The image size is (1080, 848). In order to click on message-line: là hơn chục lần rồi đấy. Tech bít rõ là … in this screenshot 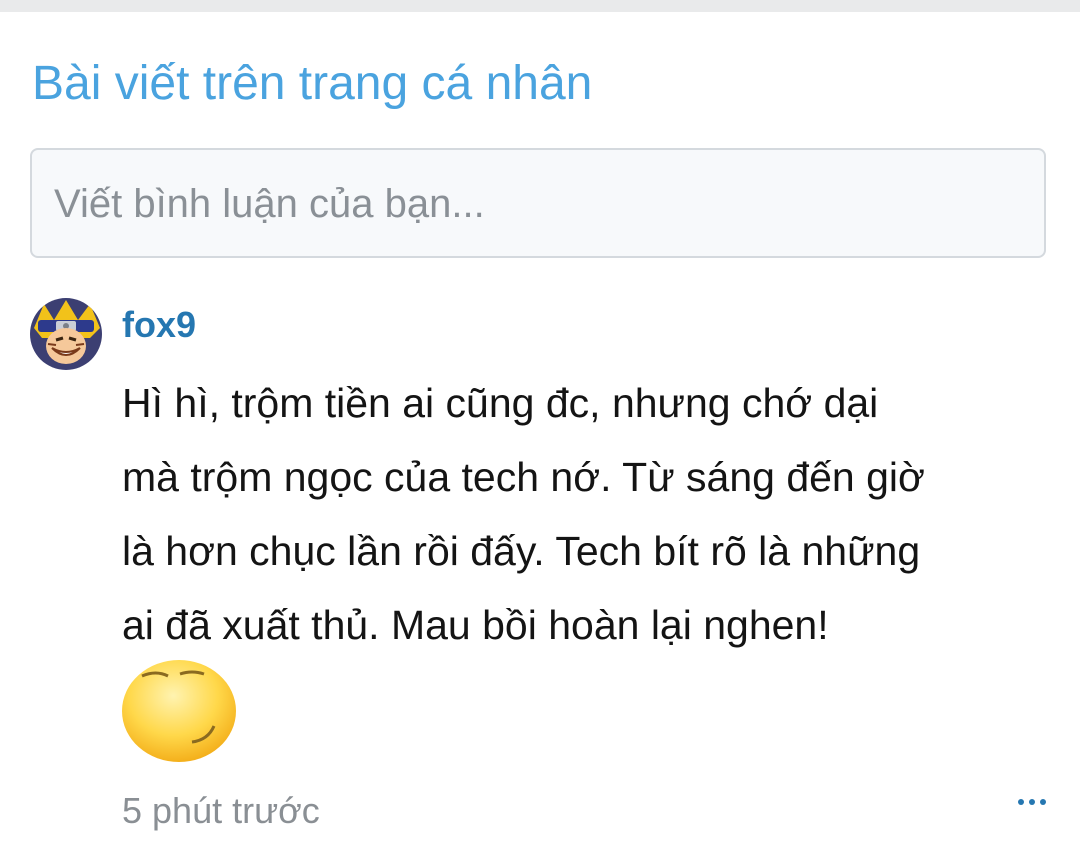, I will do `click(521, 551)`.